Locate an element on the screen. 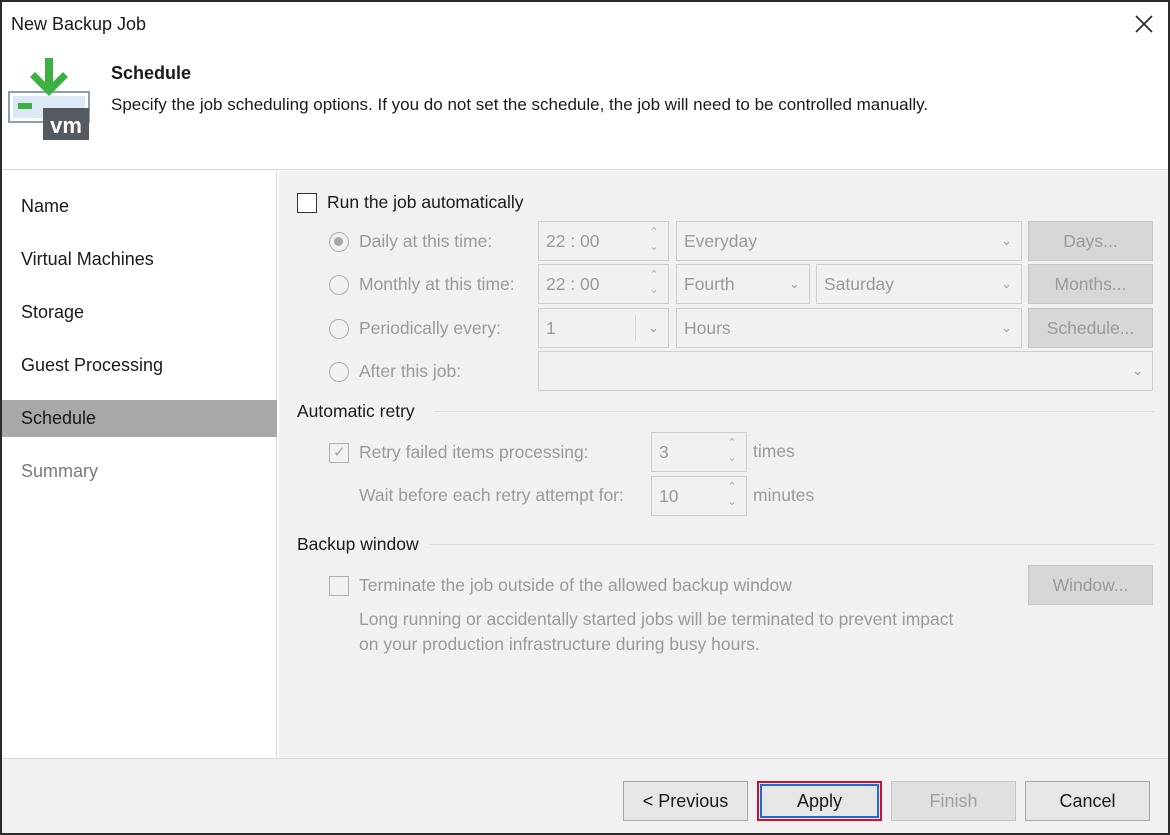 This screenshot has width=1170, height=835. sidebar-item-virtual-machines: Virtual Machines is located at coordinates (139, 259).